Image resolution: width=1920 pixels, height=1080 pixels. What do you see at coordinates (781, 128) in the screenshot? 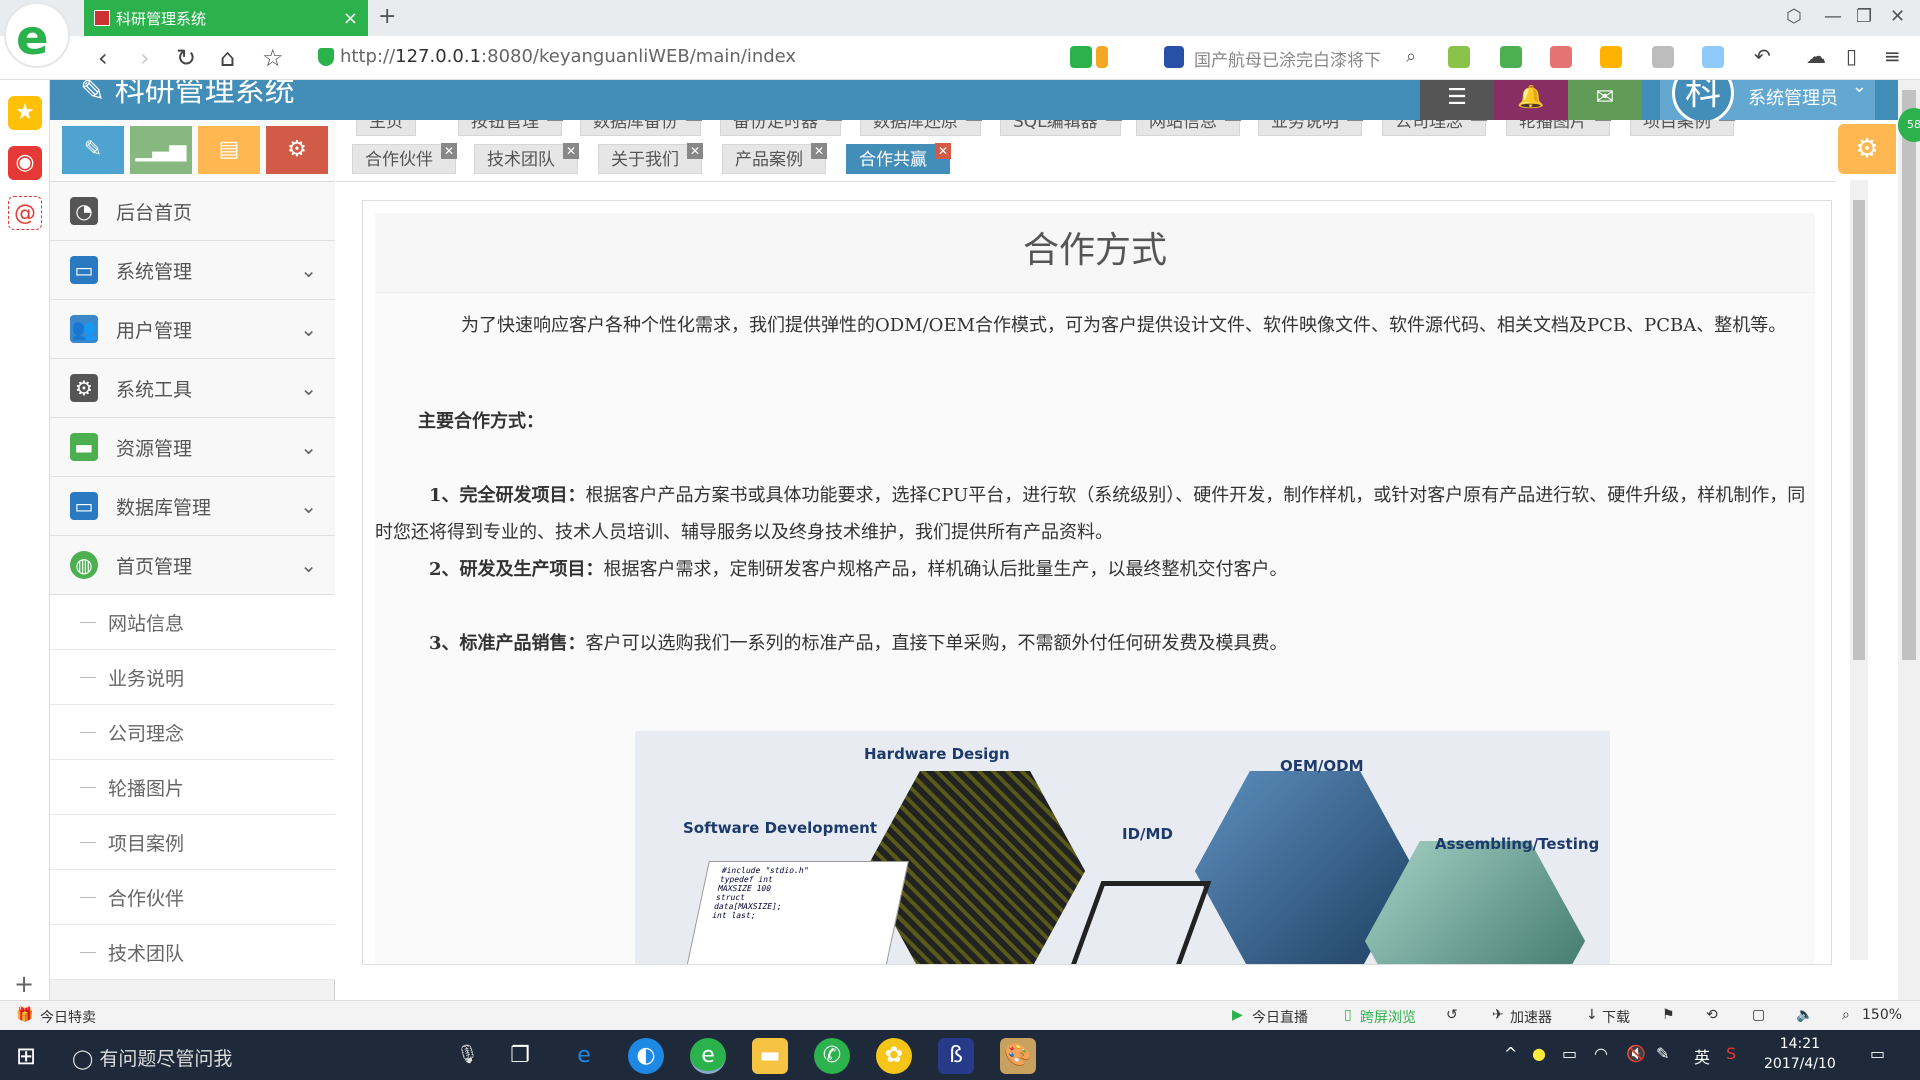
I see `tab-backup-timer: 备份定时器✕` at bounding box center [781, 128].